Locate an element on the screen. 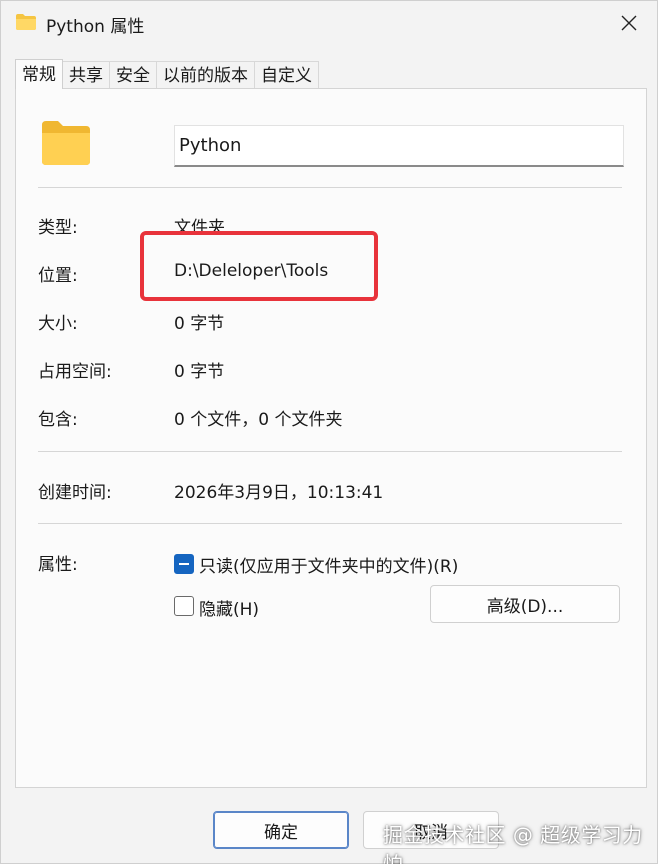 This screenshot has width=658, height=864. readonly-checkbox is located at coordinates (184, 564).